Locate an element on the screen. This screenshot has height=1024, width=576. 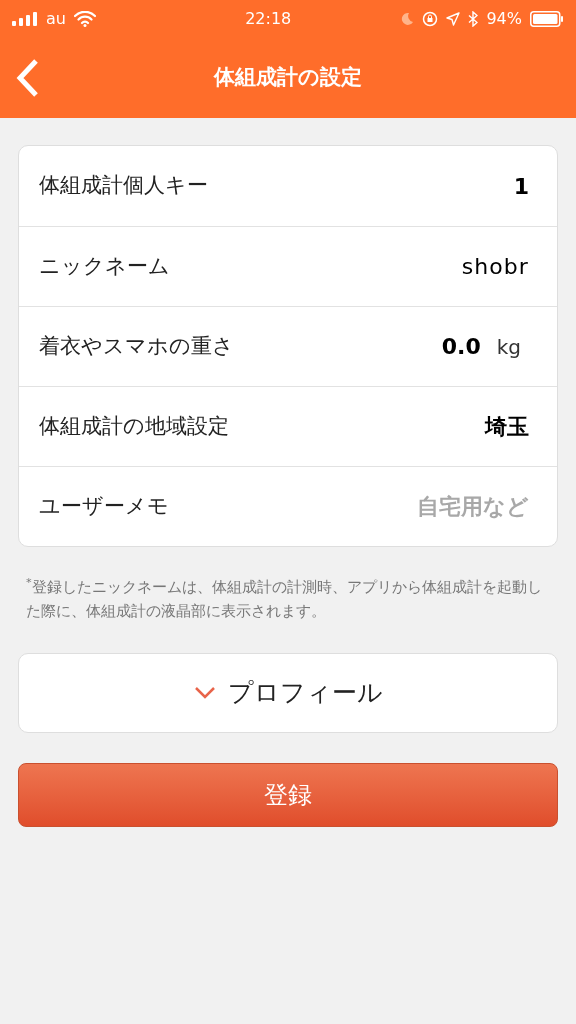
rotation-lock-icon is located at coordinates (430, 19).